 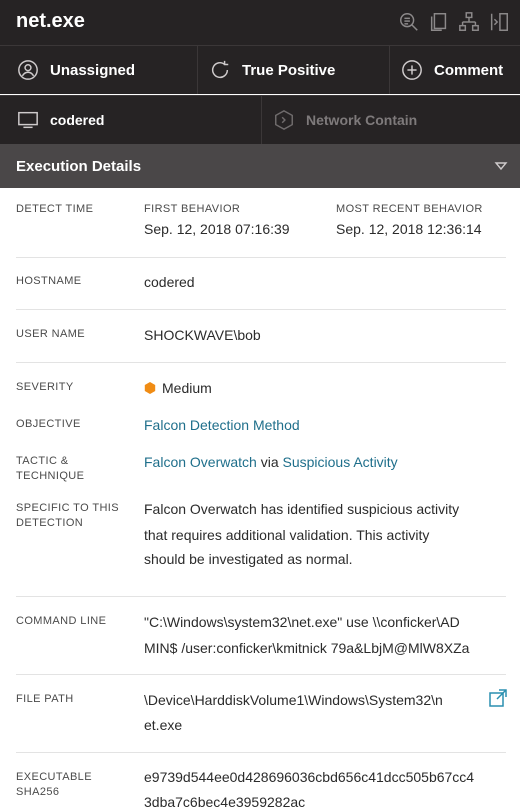 I want to click on severity-value: Medium, so click(x=178, y=388).